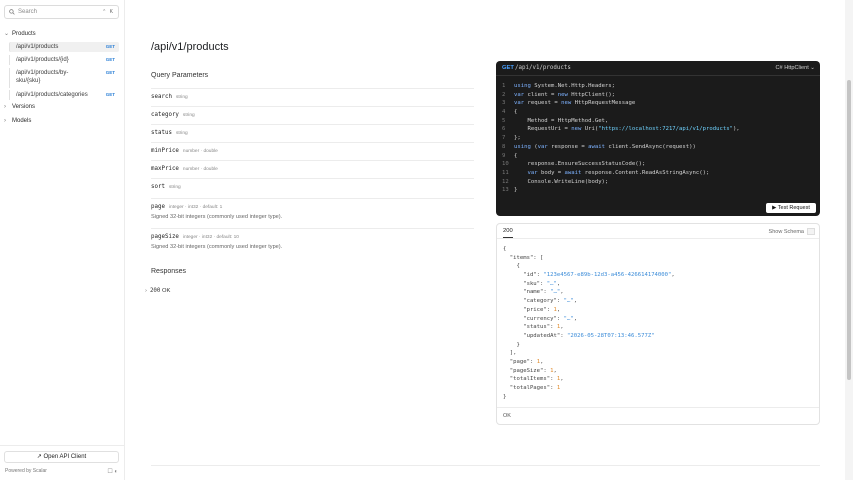 The image size is (853, 480). Describe the element at coordinates (312, 151) in the screenshot. I see `param-row: minPrice number · double` at that location.